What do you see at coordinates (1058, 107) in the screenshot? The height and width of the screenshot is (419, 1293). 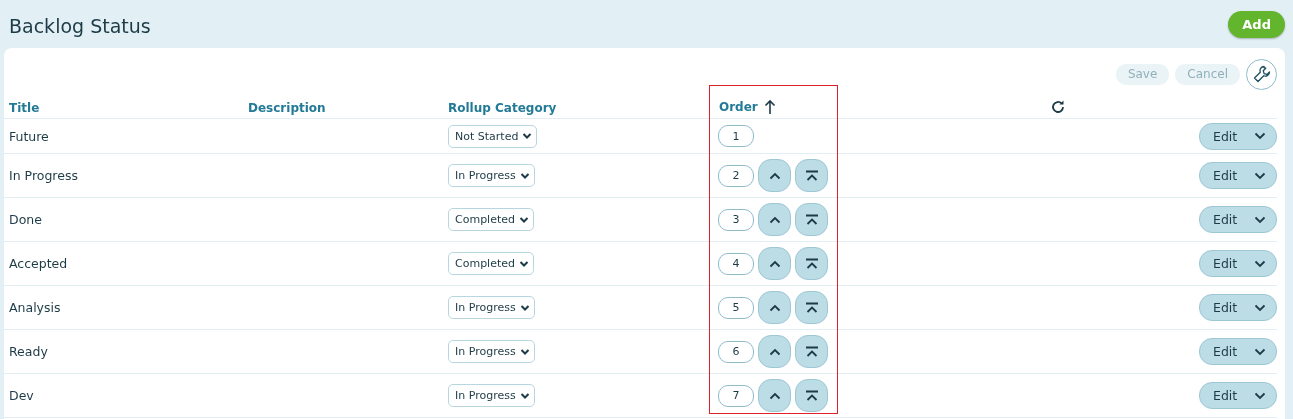 I see `refresh-icon` at bounding box center [1058, 107].